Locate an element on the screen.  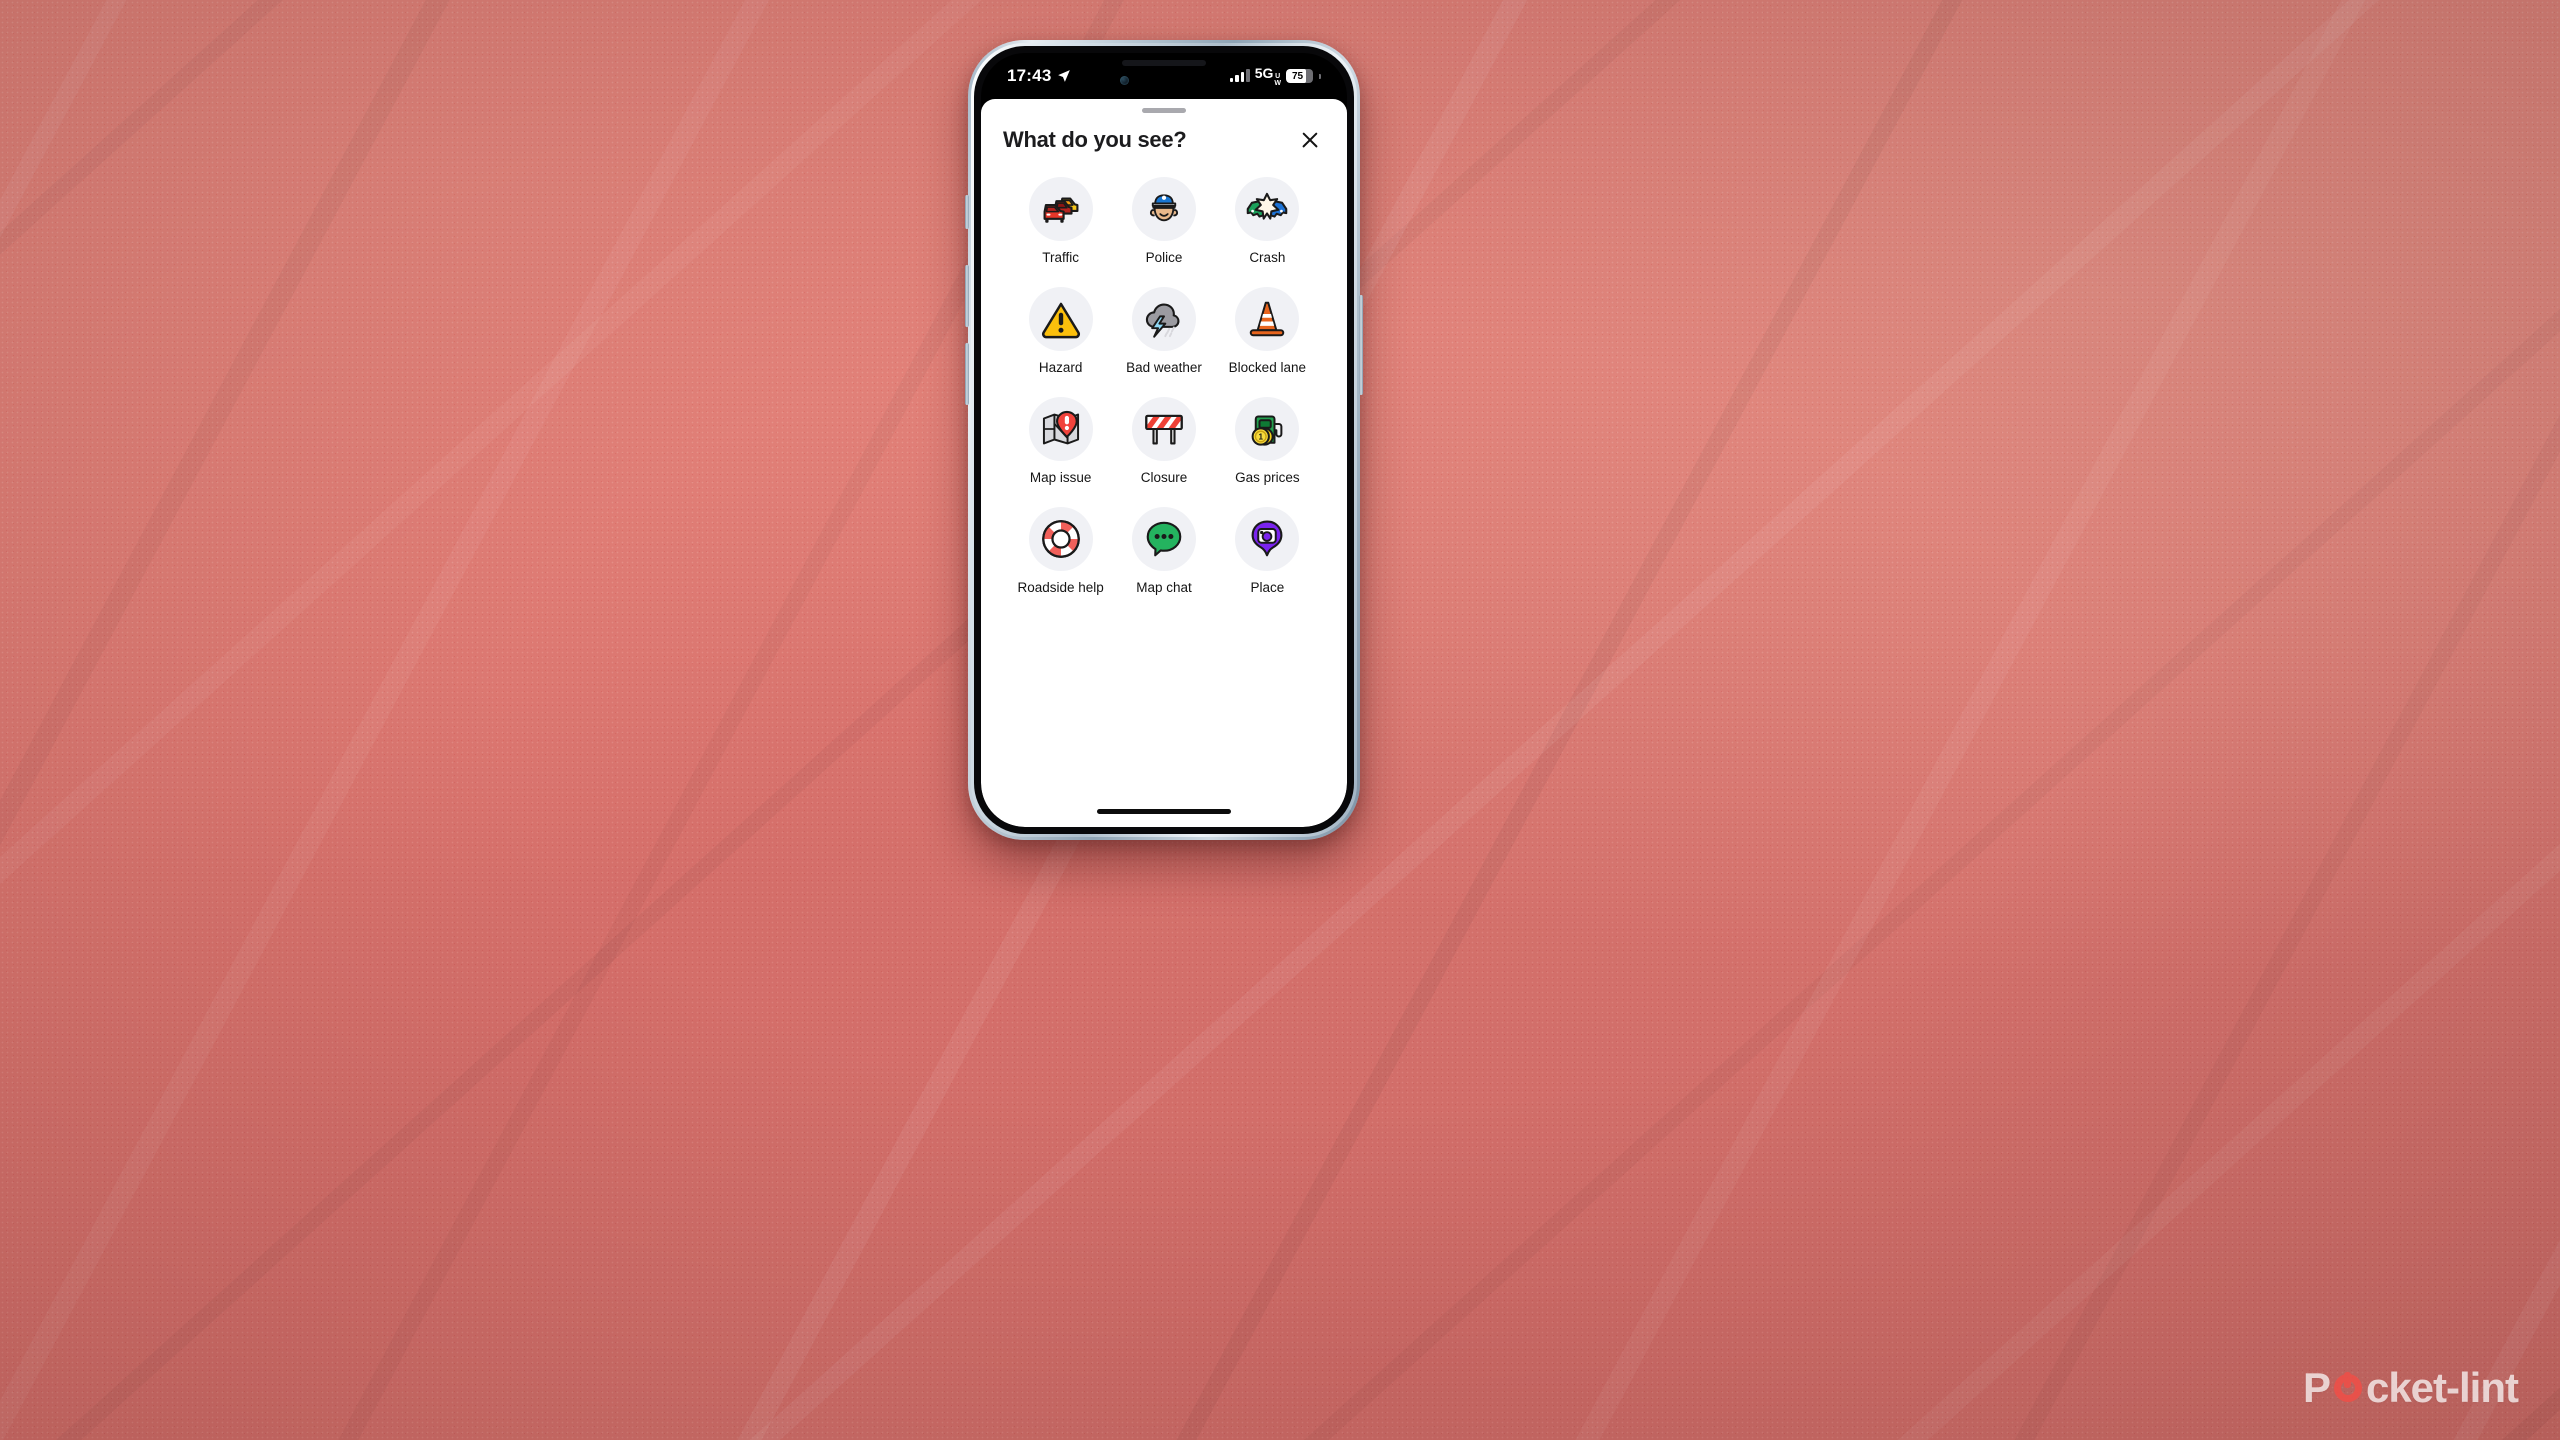
volume-up-button is located at coordinates (967, 296).